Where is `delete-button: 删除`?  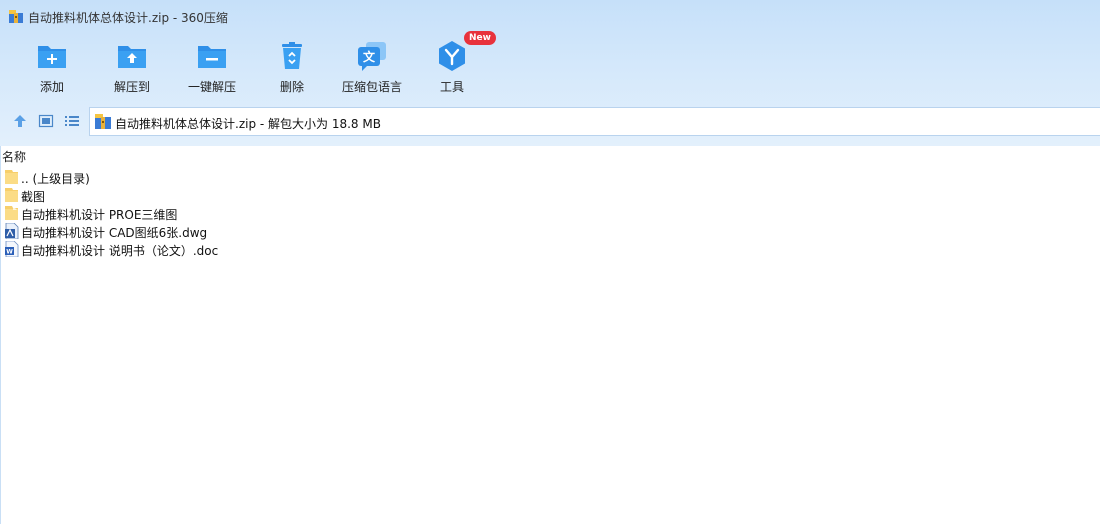 delete-button: 删除 is located at coordinates (292, 67).